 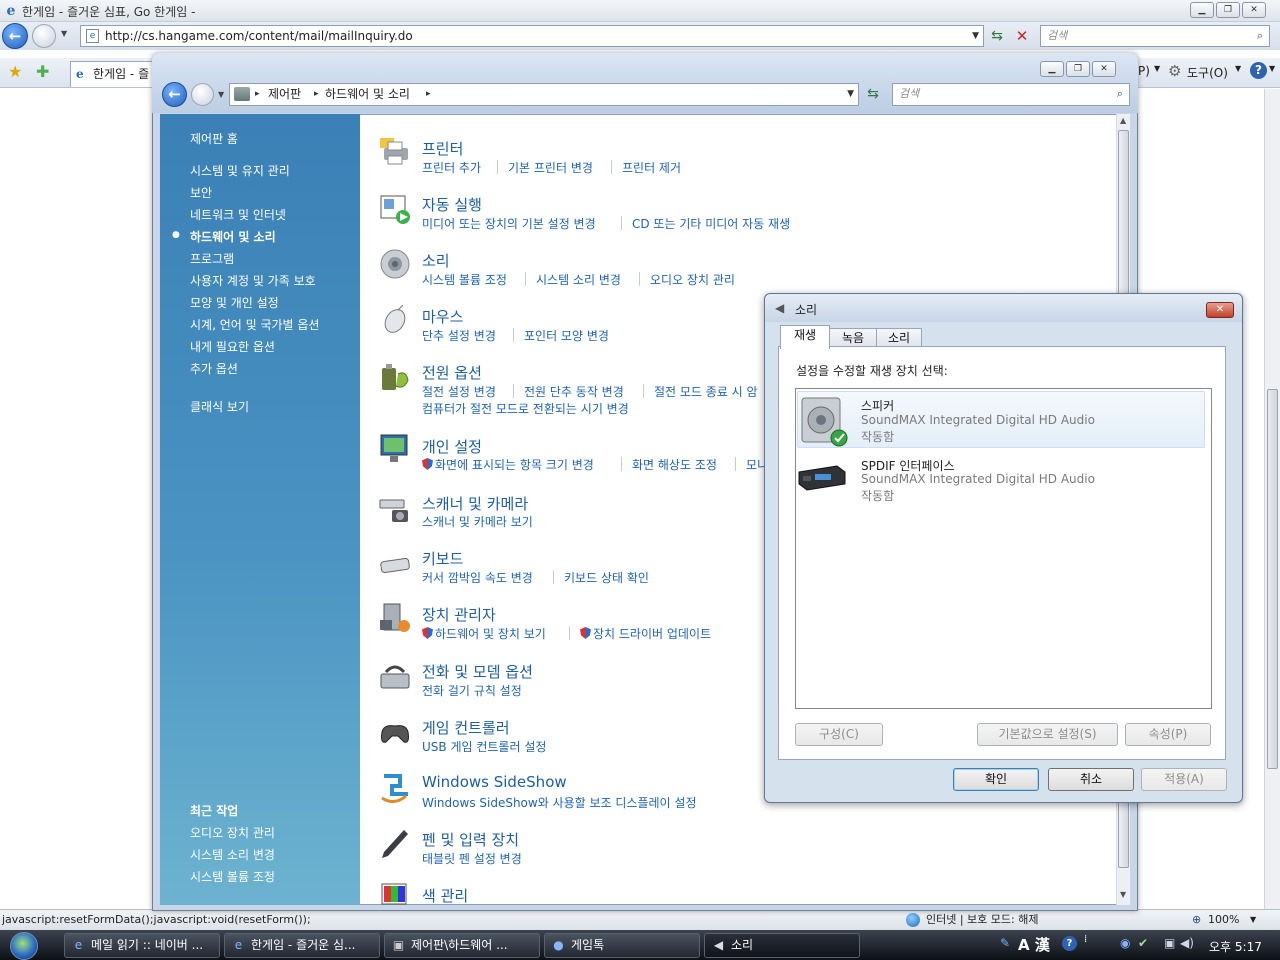 I want to click on scroll-up-icon: ▲, so click(x=1123, y=120).